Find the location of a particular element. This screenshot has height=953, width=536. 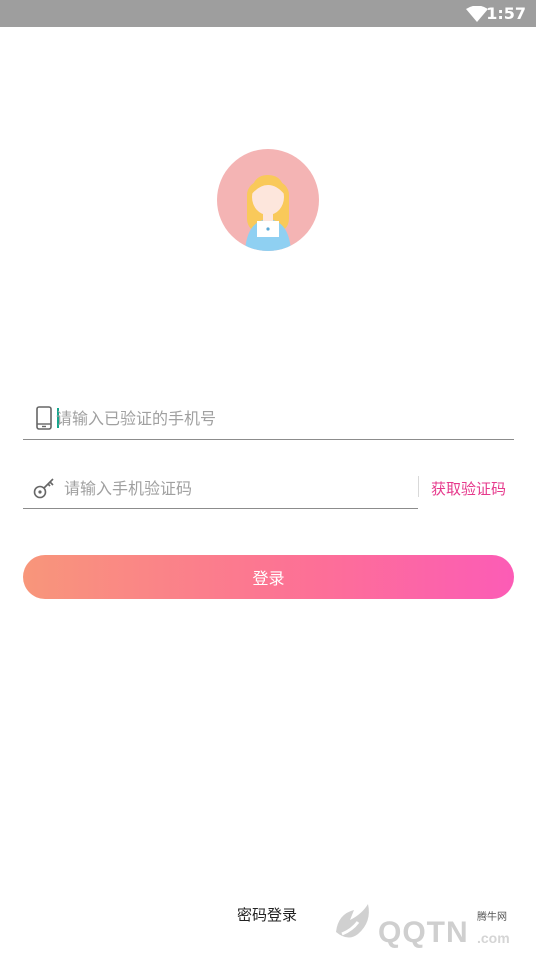

watermark-logo-icon is located at coordinates (352, 921).